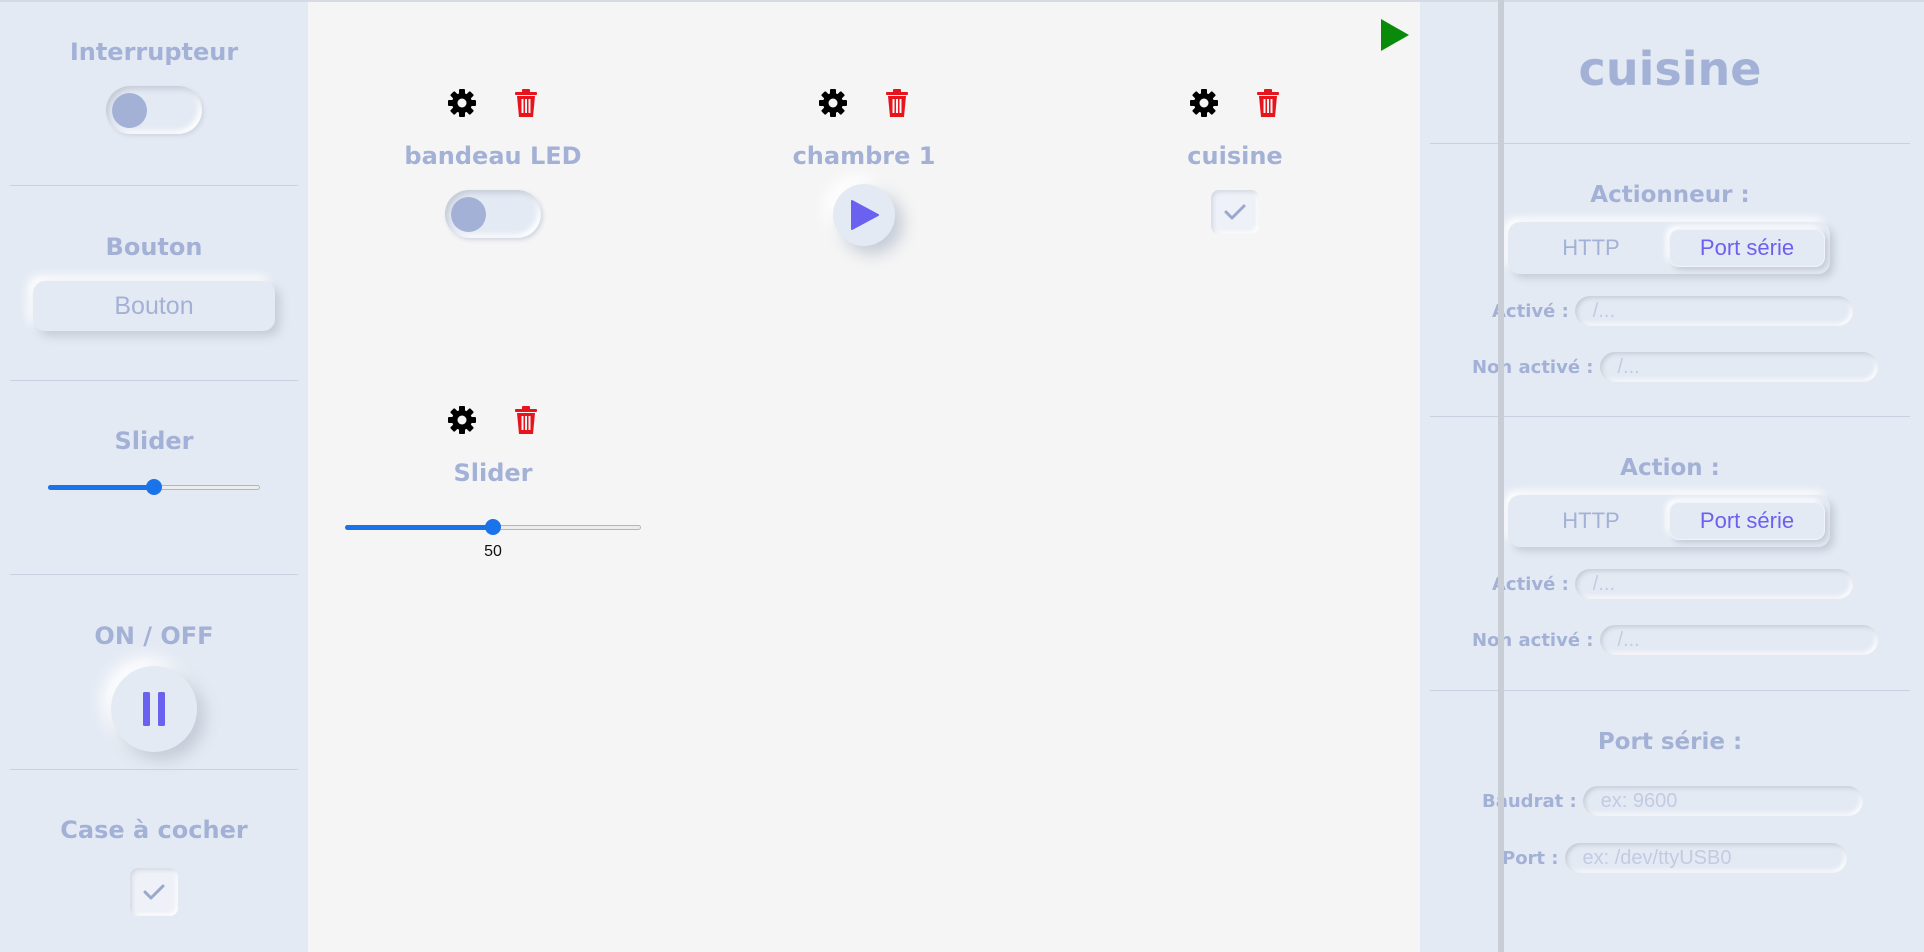 This screenshot has height=952, width=1924. What do you see at coordinates (493, 156) in the screenshot?
I see `widget-title: bandeau LED` at bounding box center [493, 156].